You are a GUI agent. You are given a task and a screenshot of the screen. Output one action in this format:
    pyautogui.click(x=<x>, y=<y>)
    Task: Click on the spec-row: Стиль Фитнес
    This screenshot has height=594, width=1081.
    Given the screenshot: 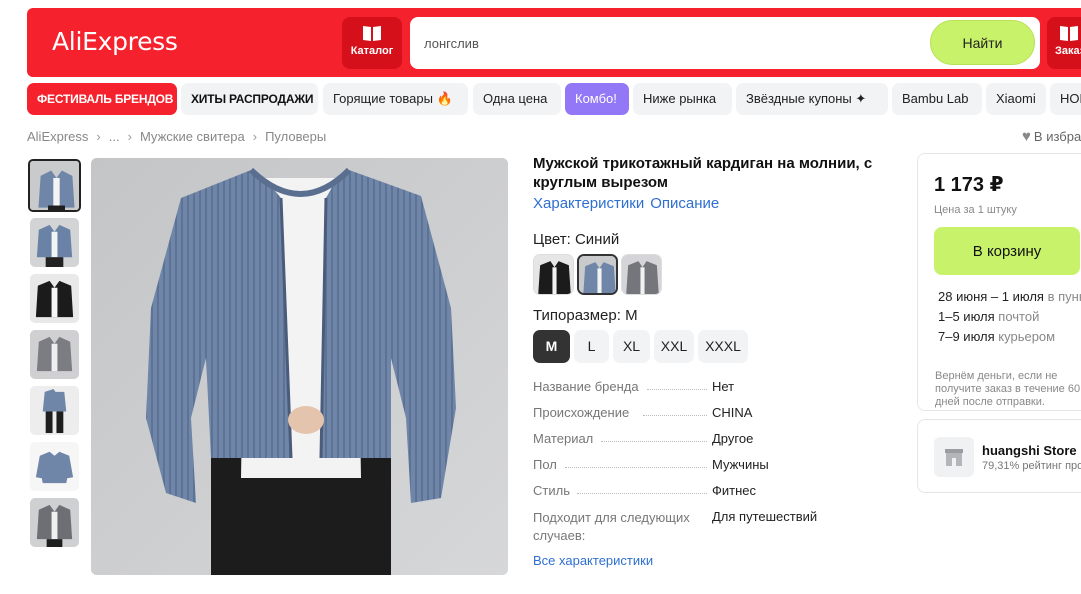 What is the action you would take?
    pyautogui.click(x=713, y=493)
    